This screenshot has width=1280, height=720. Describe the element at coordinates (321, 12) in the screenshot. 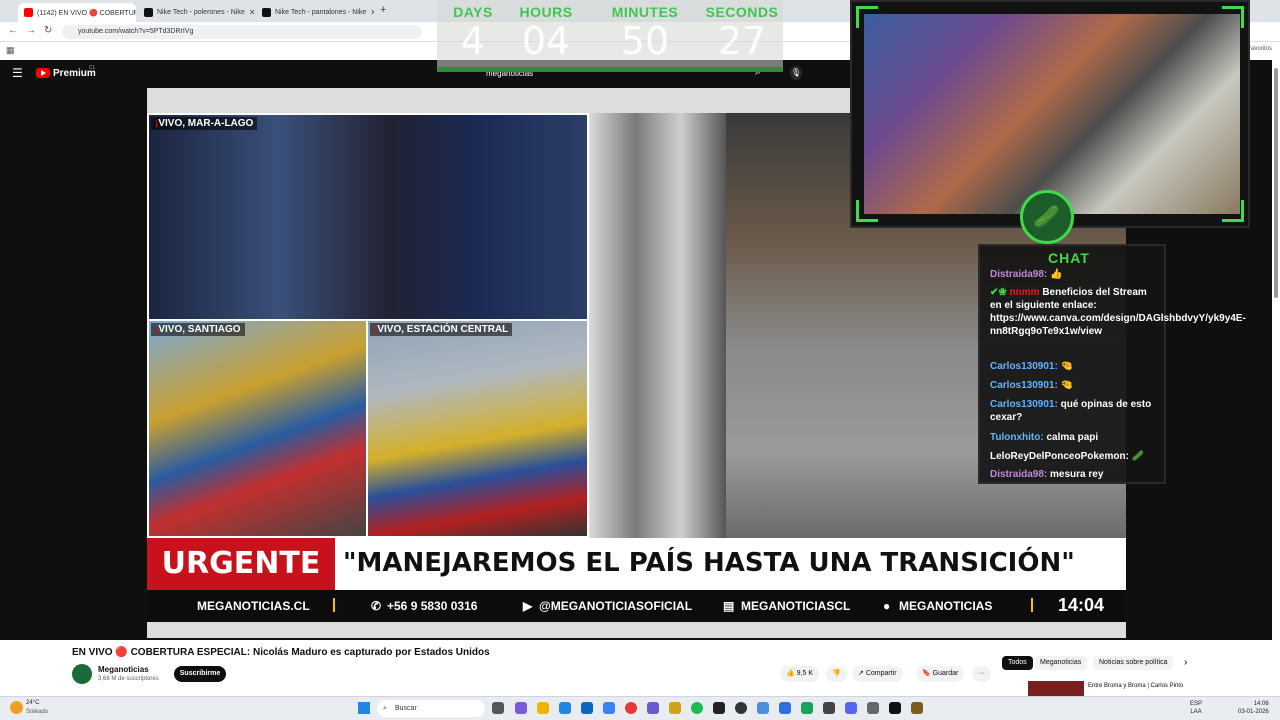

I see `tab-title: Nike Tech - pantalones - Nike` at that location.